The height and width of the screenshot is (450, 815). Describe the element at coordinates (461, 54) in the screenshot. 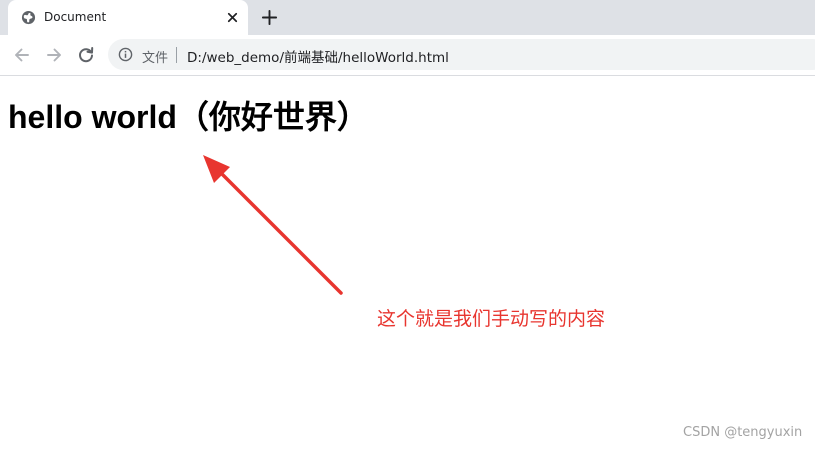

I see `address-bar: 文件 D:/web_demo/前端基础/helloWorld.html` at that location.